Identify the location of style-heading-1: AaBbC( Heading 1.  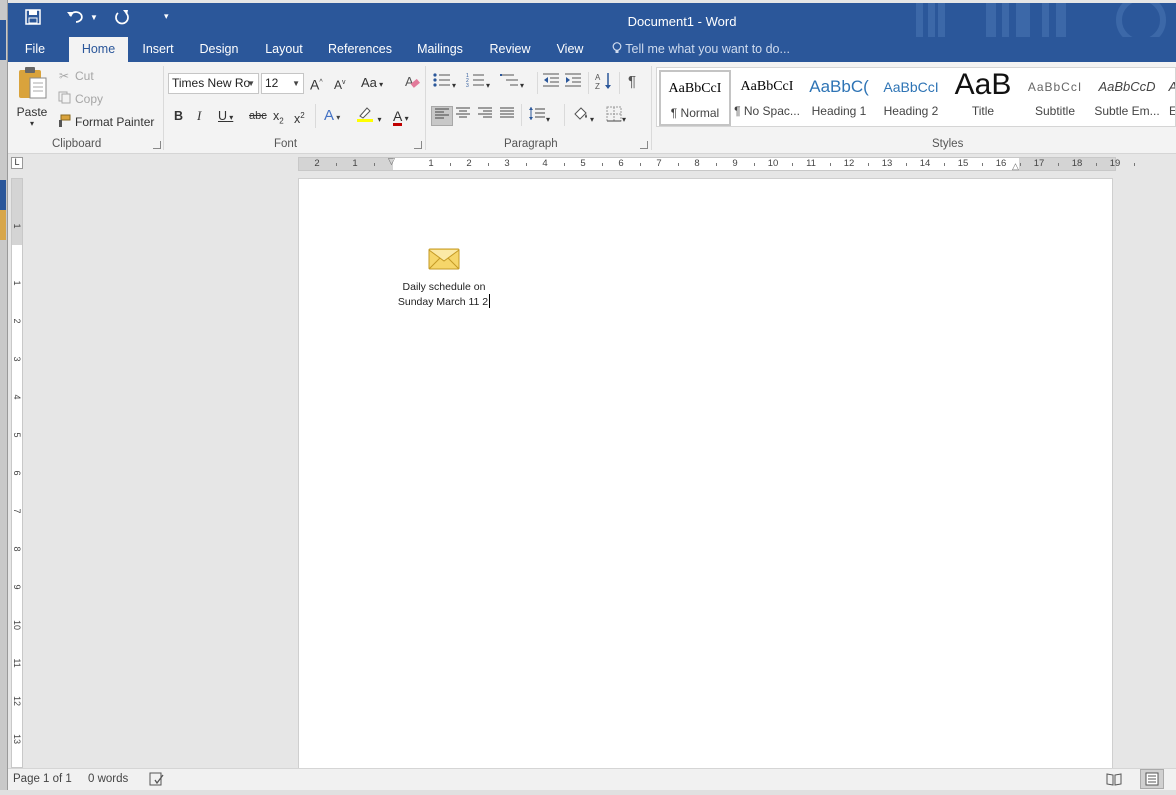
(839, 98).